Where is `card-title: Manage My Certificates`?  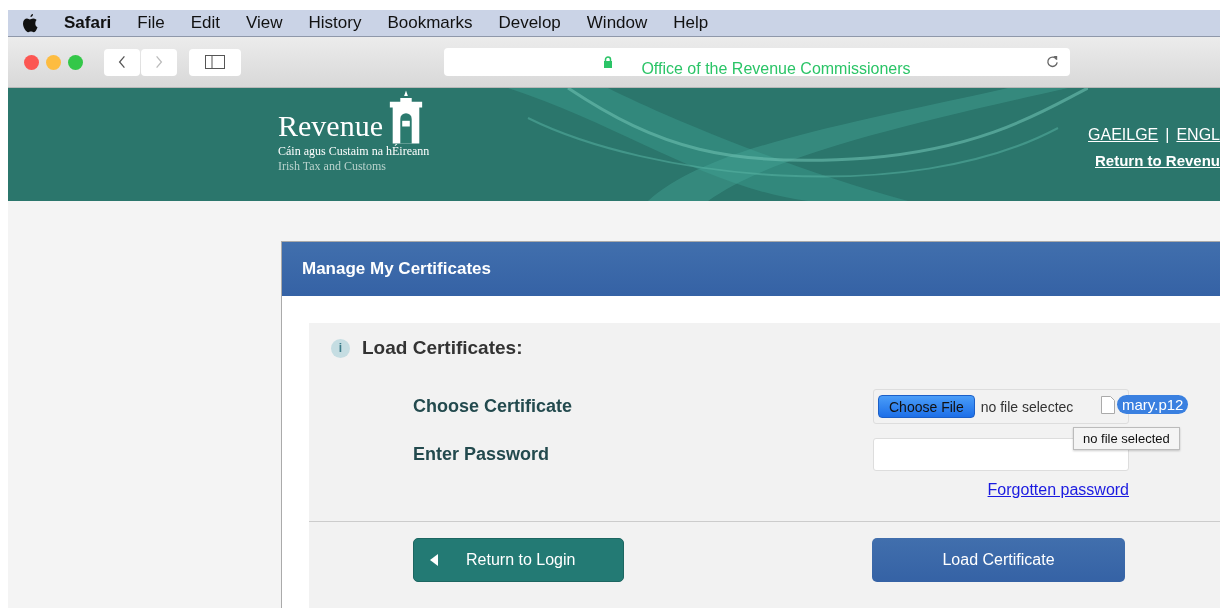
card-title: Manage My Certificates is located at coordinates (396, 269).